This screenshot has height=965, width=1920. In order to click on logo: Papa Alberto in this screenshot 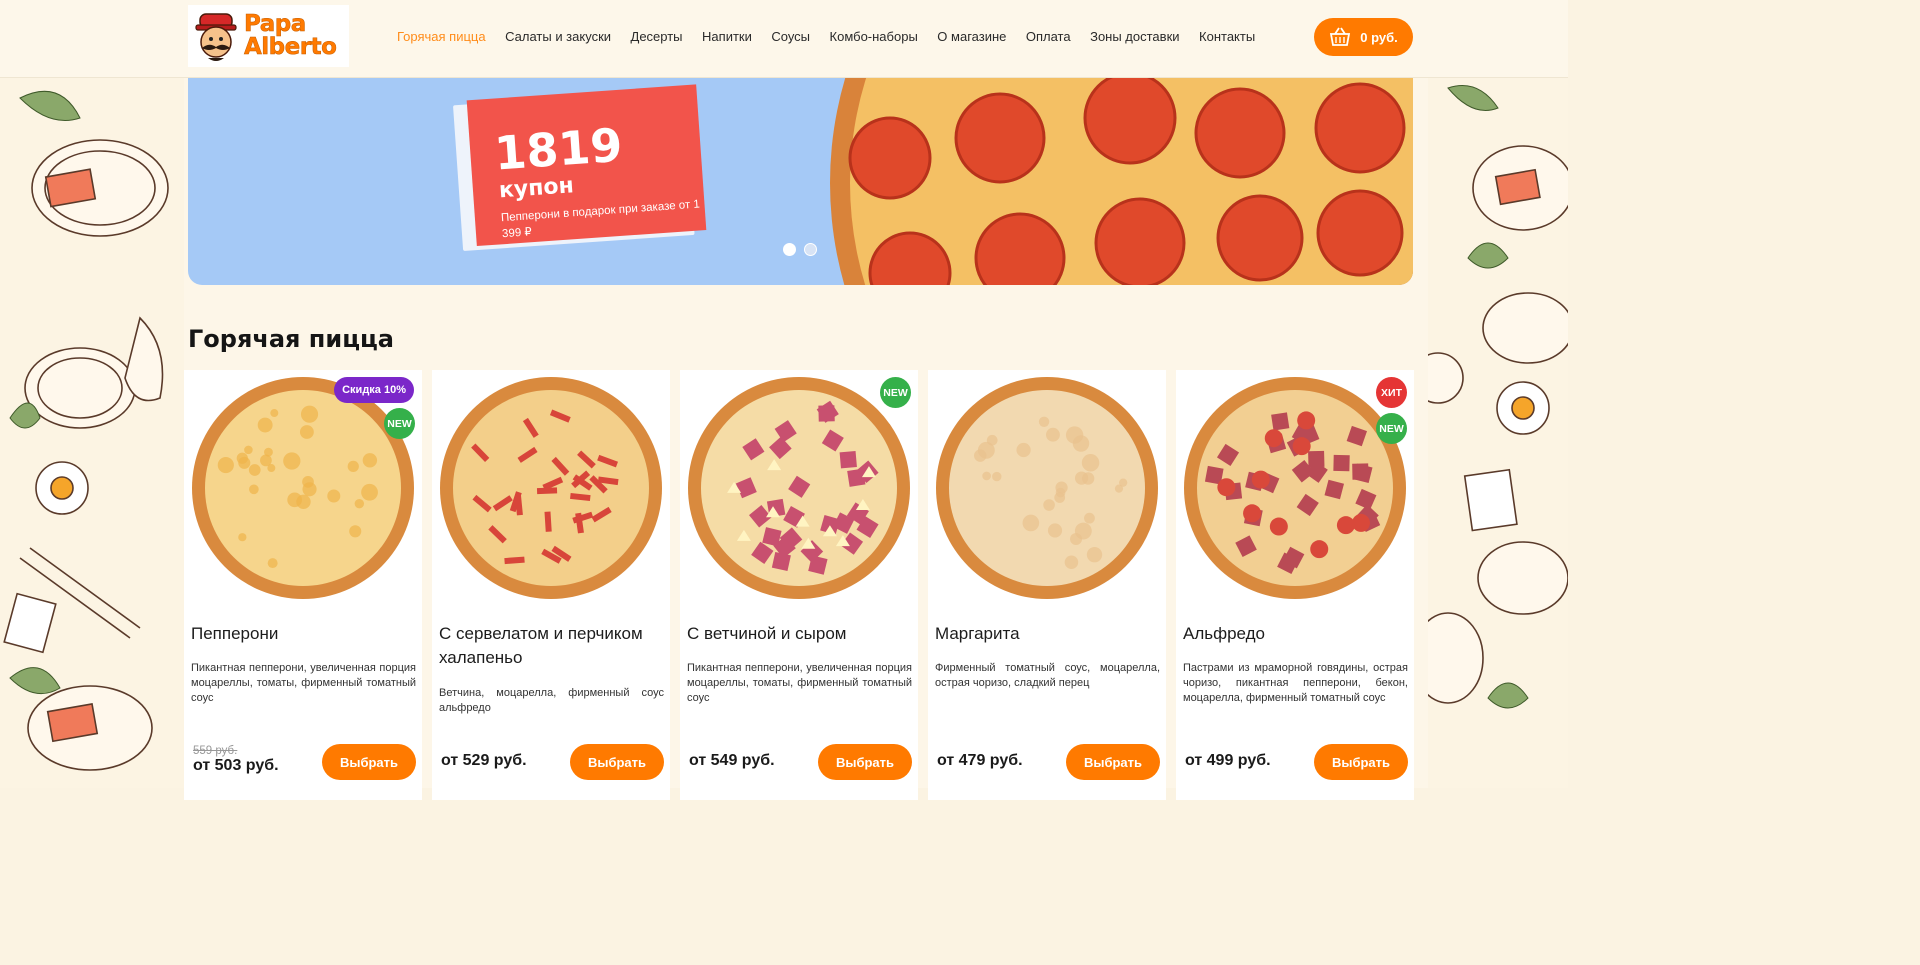, I will do `click(268, 36)`.